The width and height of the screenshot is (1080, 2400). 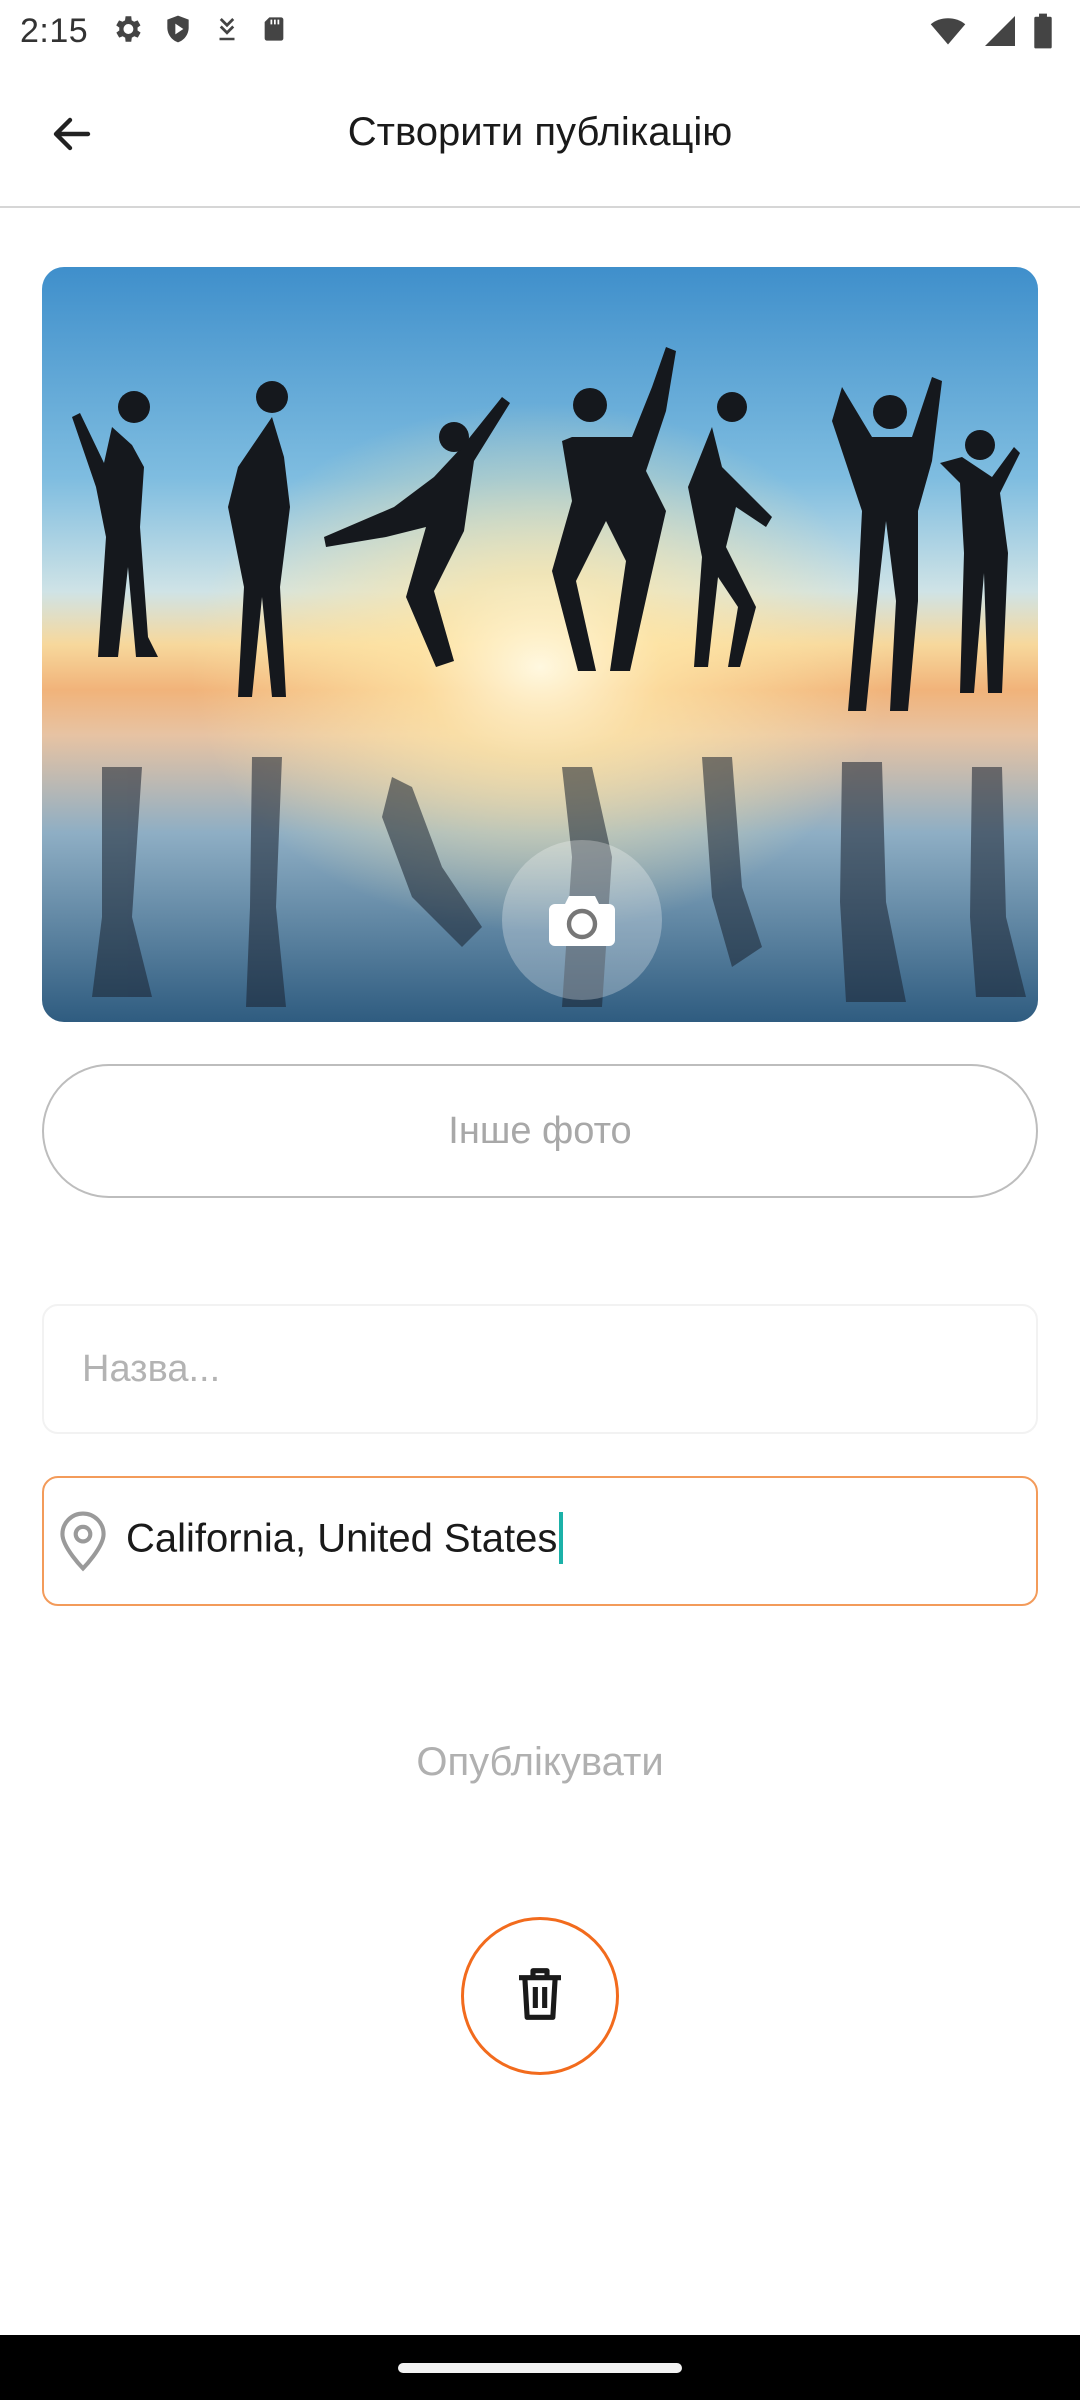 I want to click on sd-card-icon, so click(x=274, y=31).